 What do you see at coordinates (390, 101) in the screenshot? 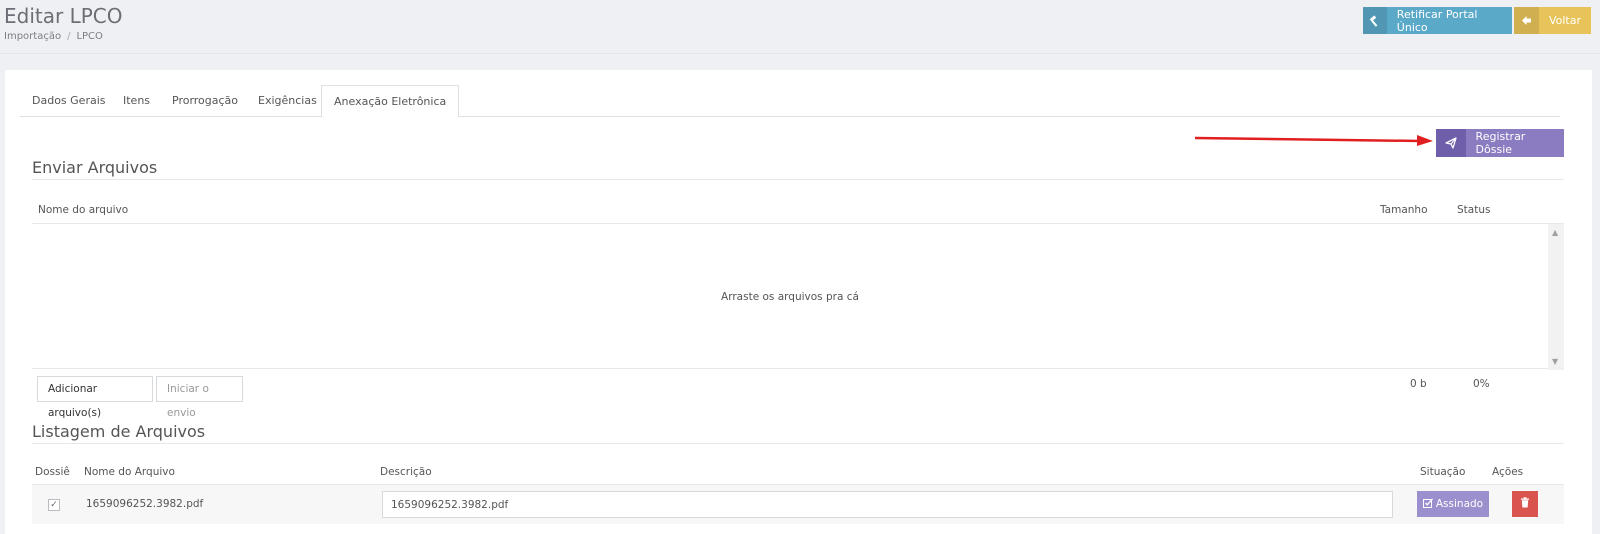
I see `tab-anexacao-eletronica: Anexação Eletrônica` at bounding box center [390, 101].